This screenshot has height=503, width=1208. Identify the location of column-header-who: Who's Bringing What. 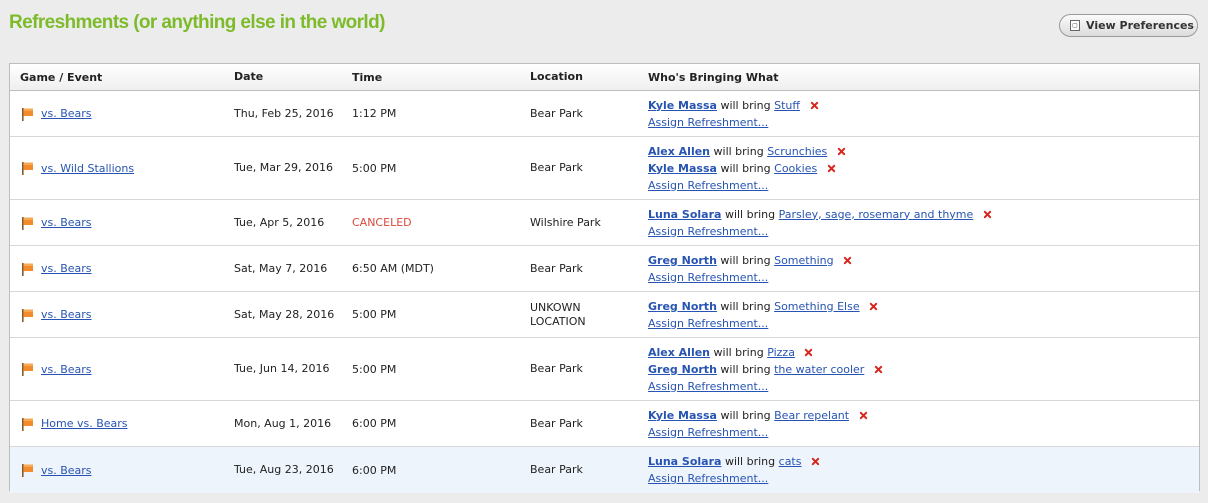
(713, 77).